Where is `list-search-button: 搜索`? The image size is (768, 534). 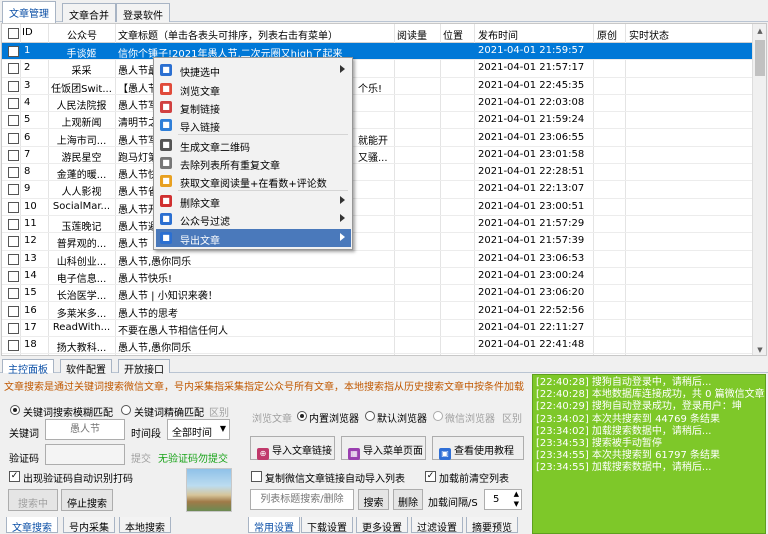
list-search-button: 搜索 is located at coordinates (373, 499).